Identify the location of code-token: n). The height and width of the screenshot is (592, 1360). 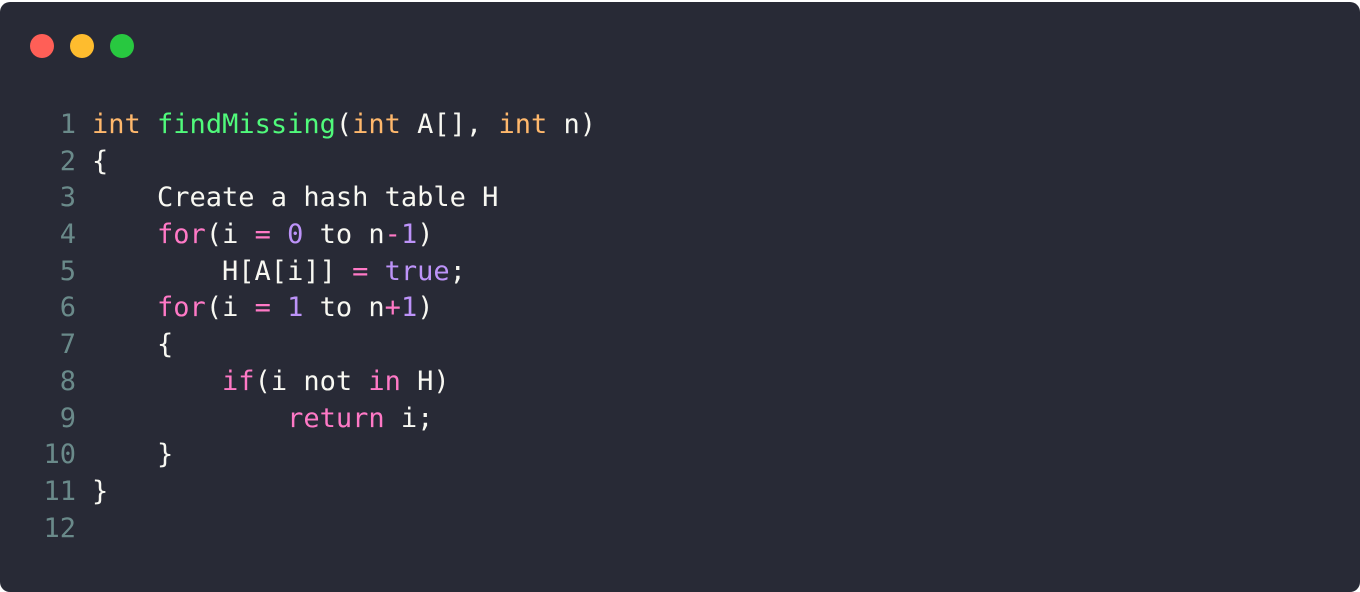
(572, 124).